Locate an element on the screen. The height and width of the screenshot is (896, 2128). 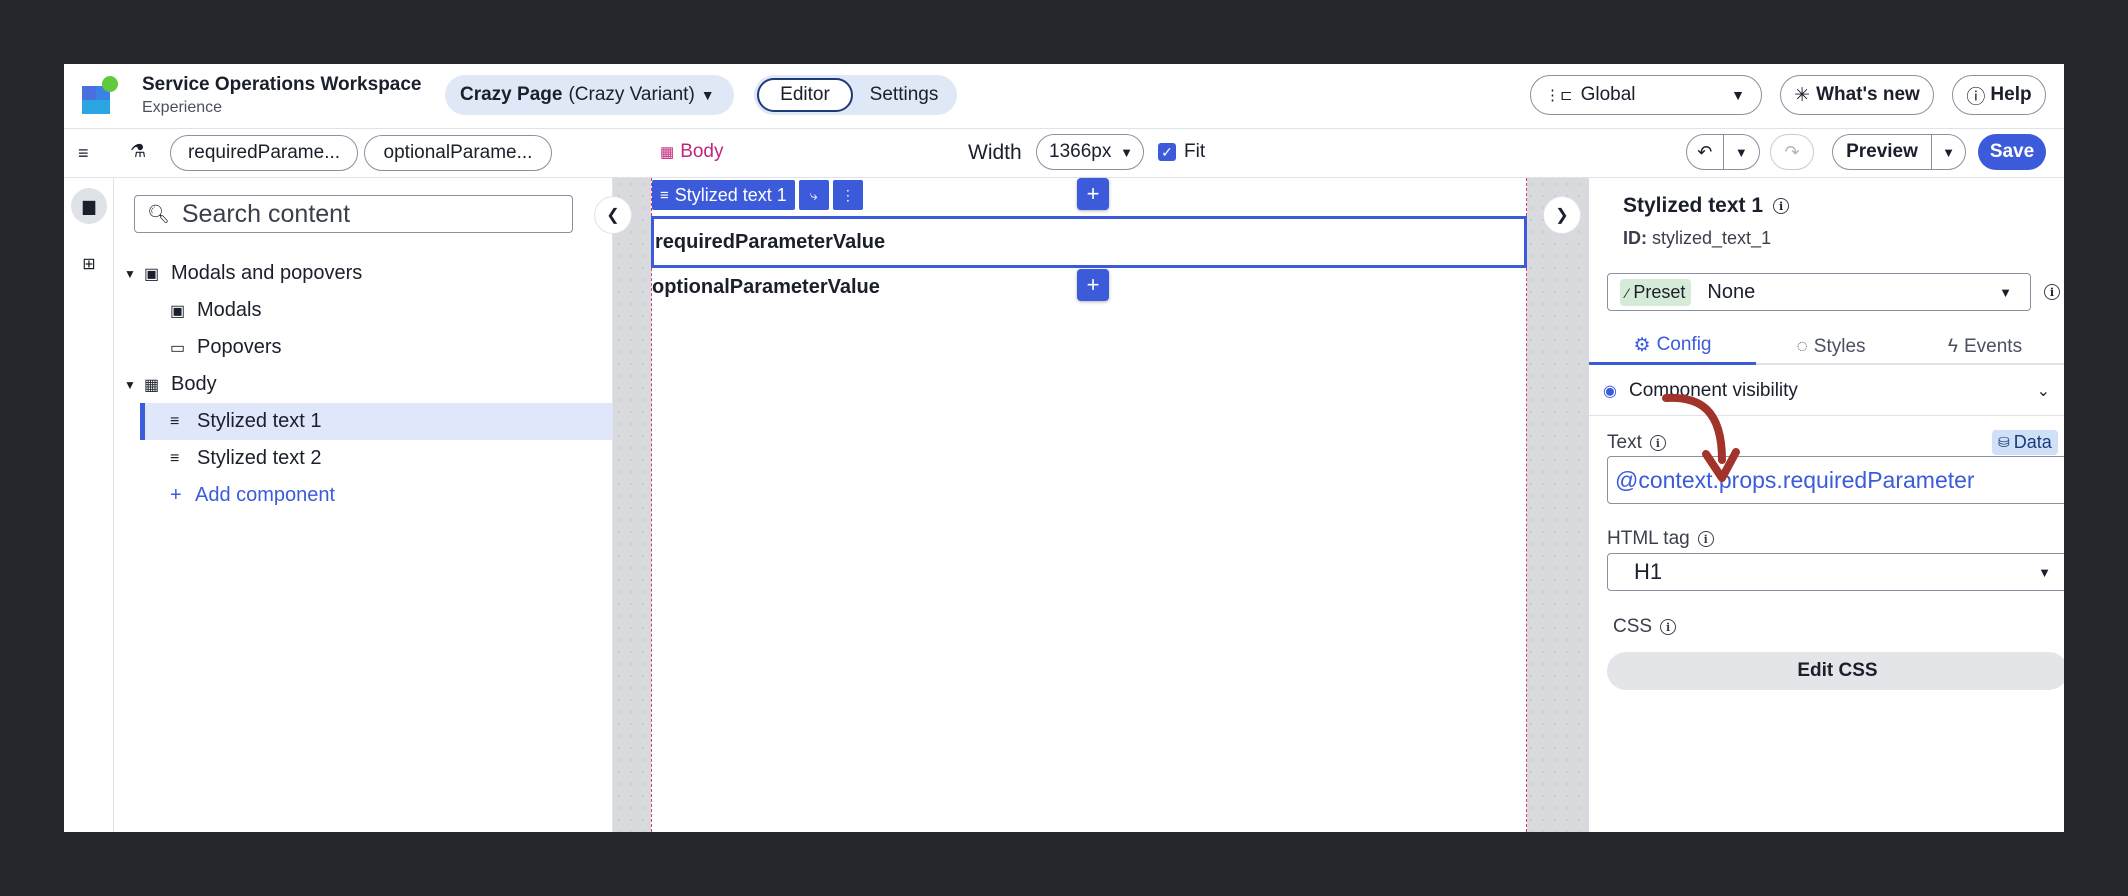
tree-item-label: Modals is located at coordinates (229, 310).